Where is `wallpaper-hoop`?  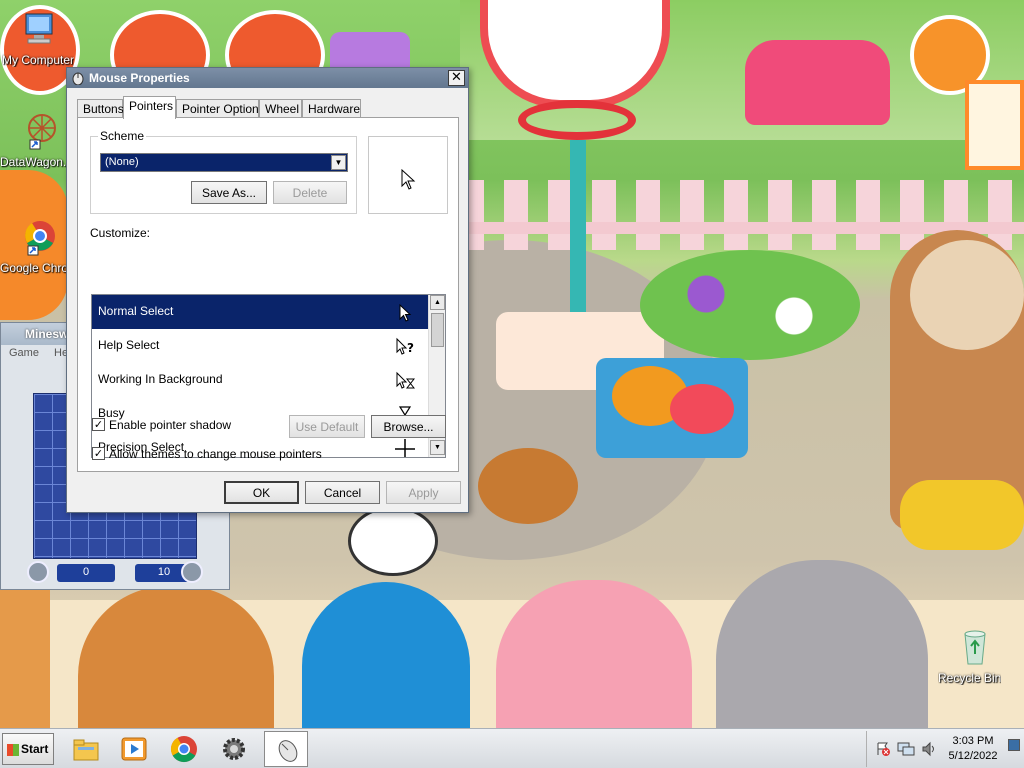 wallpaper-hoop is located at coordinates (577, 120).